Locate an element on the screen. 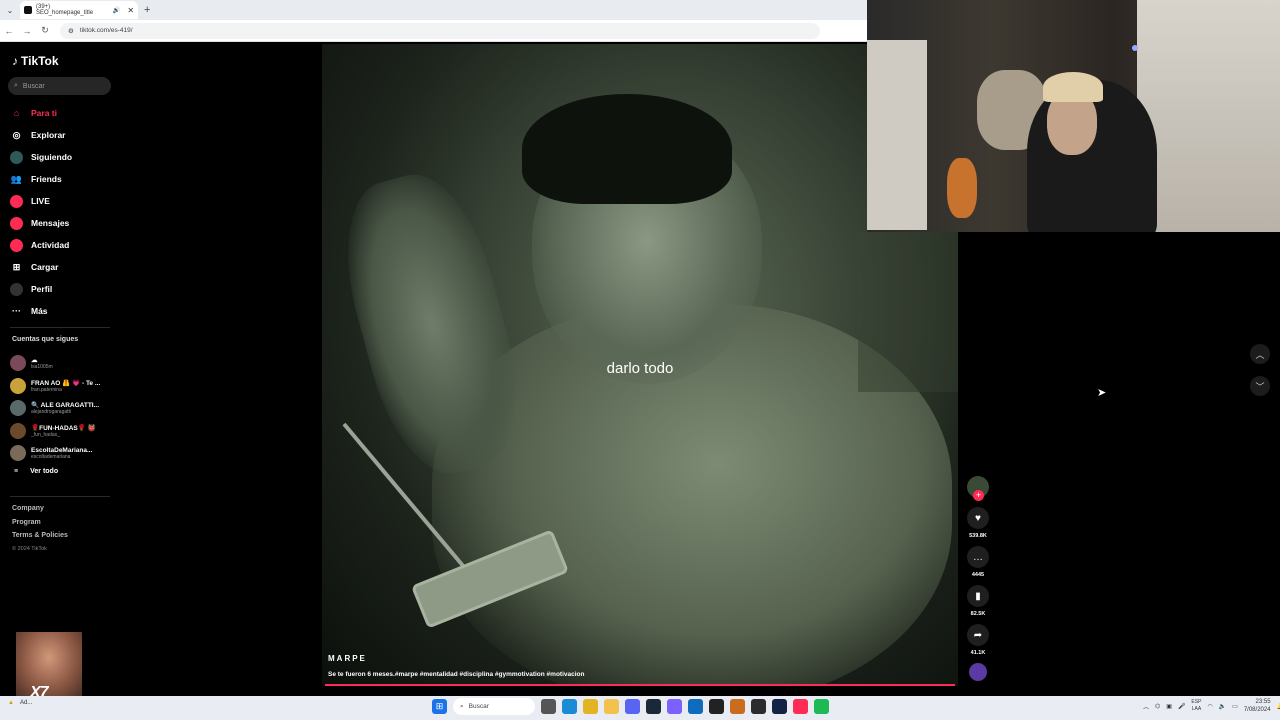 This screenshot has height=720, width=1280. nav-item-siguiendo: Siguiendo is located at coordinates (65, 157).